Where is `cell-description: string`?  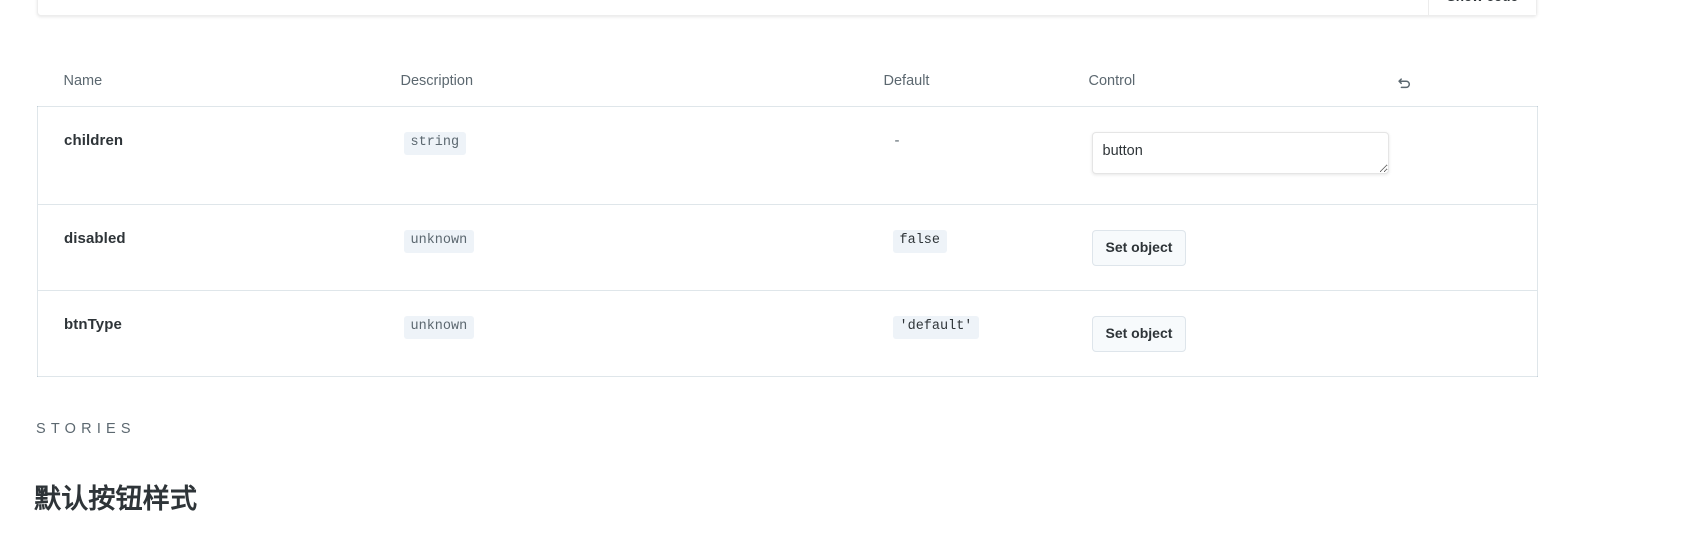
cell-description: string is located at coordinates (642, 155).